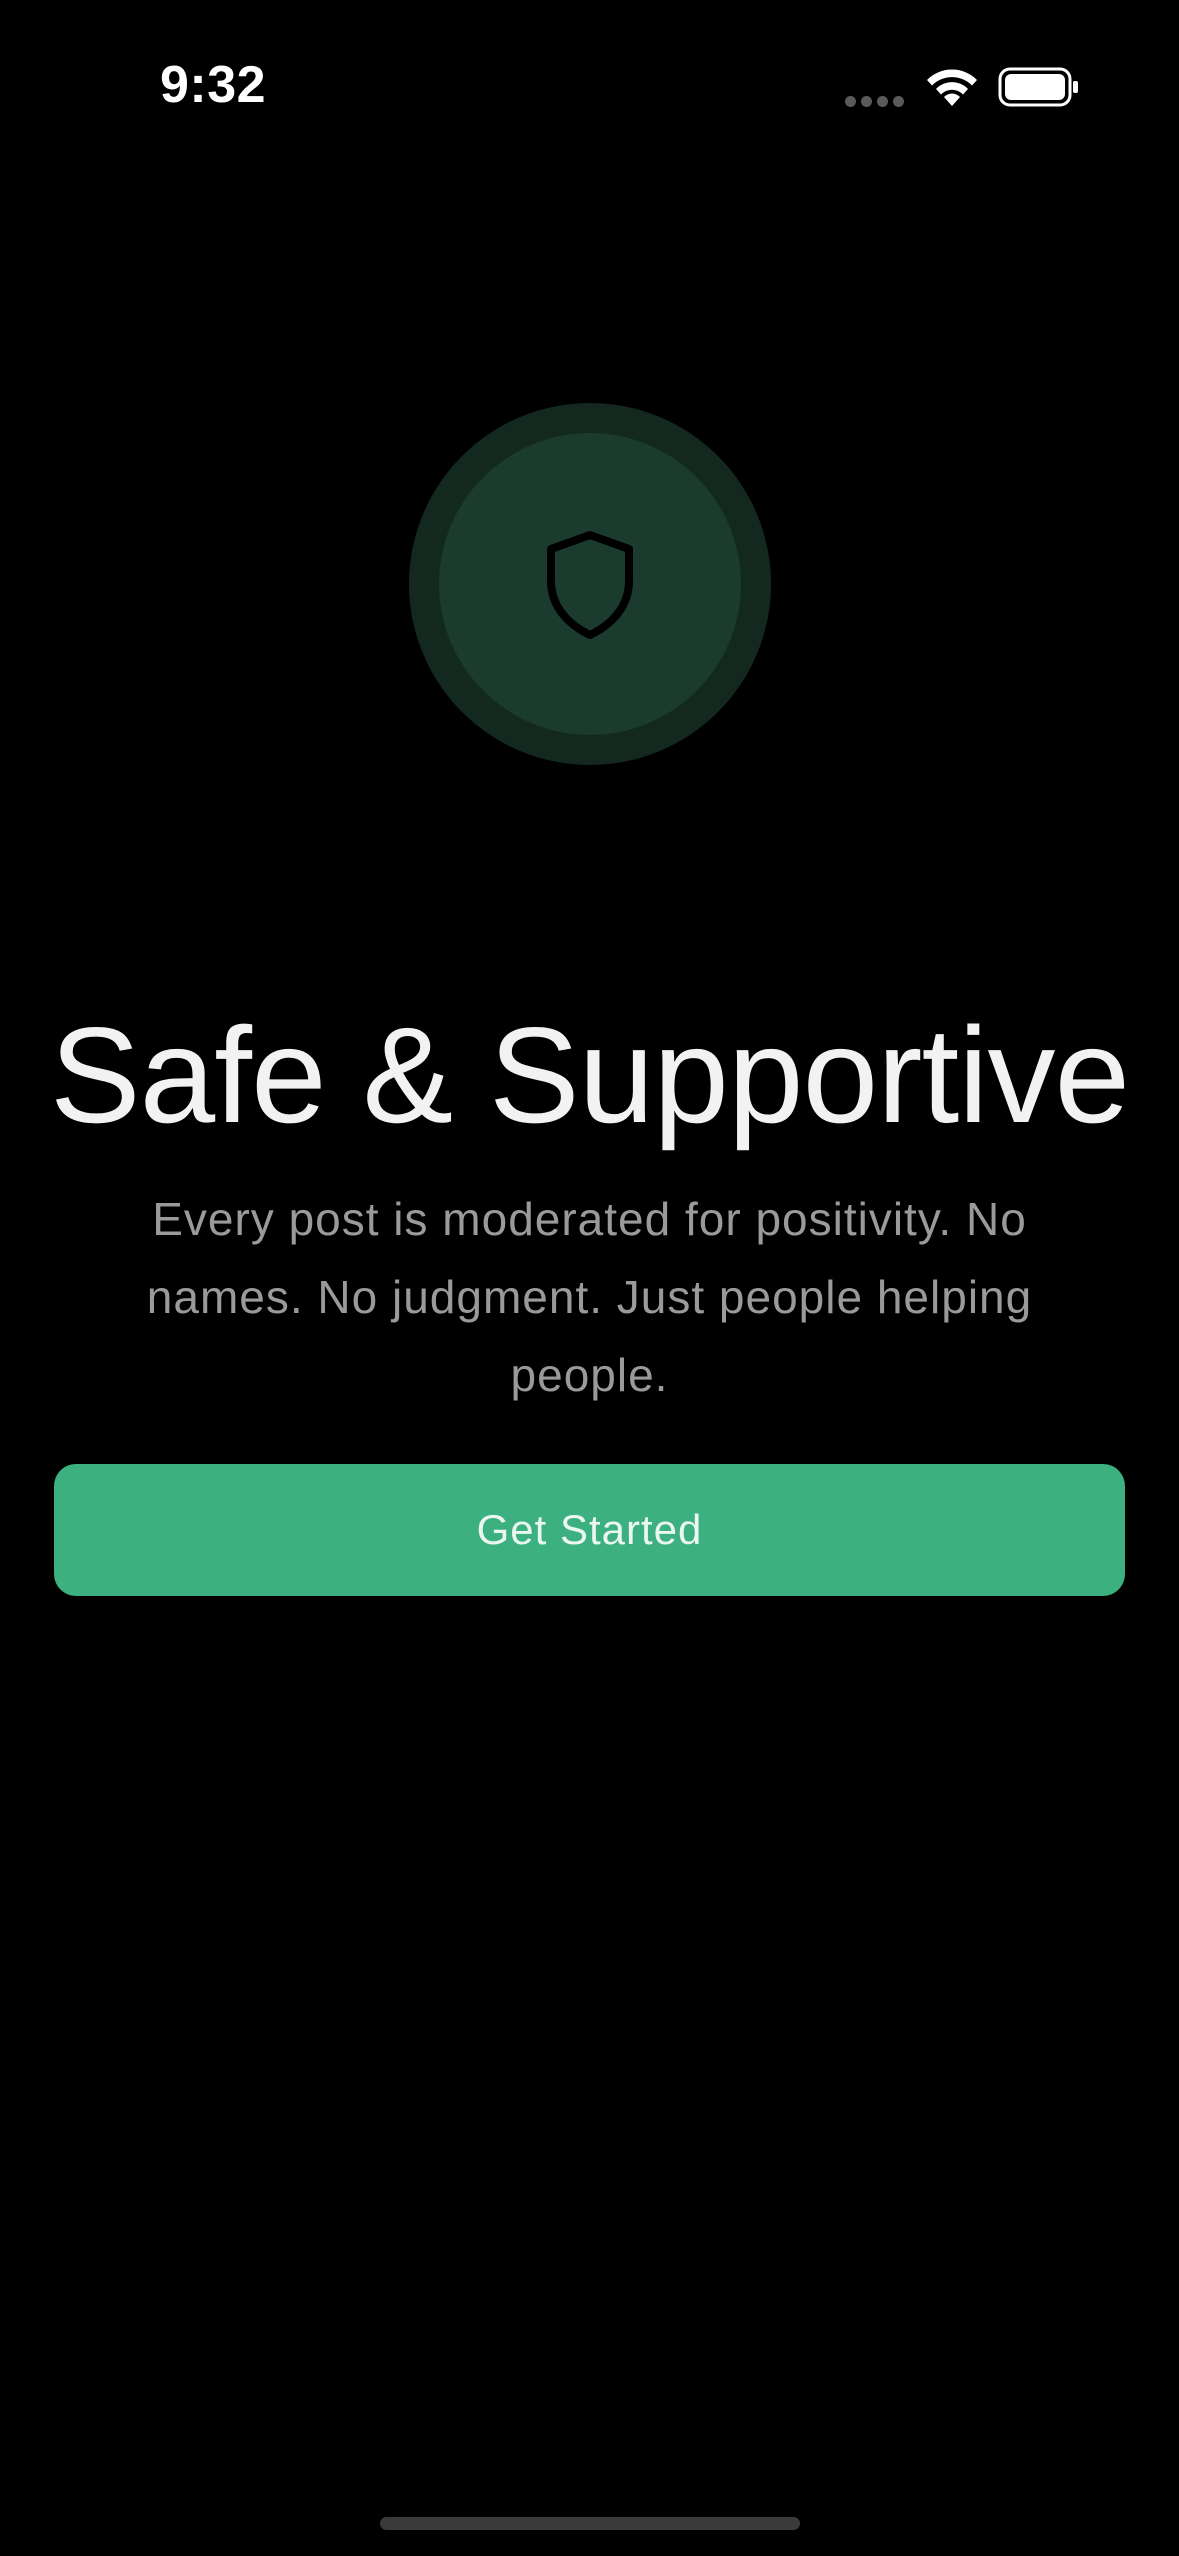 The image size is (1179, 2556). What do you see at coordinates (590, 2523) in the screenshot?
I see `home-indicator` at bounding box center [590, 2523].